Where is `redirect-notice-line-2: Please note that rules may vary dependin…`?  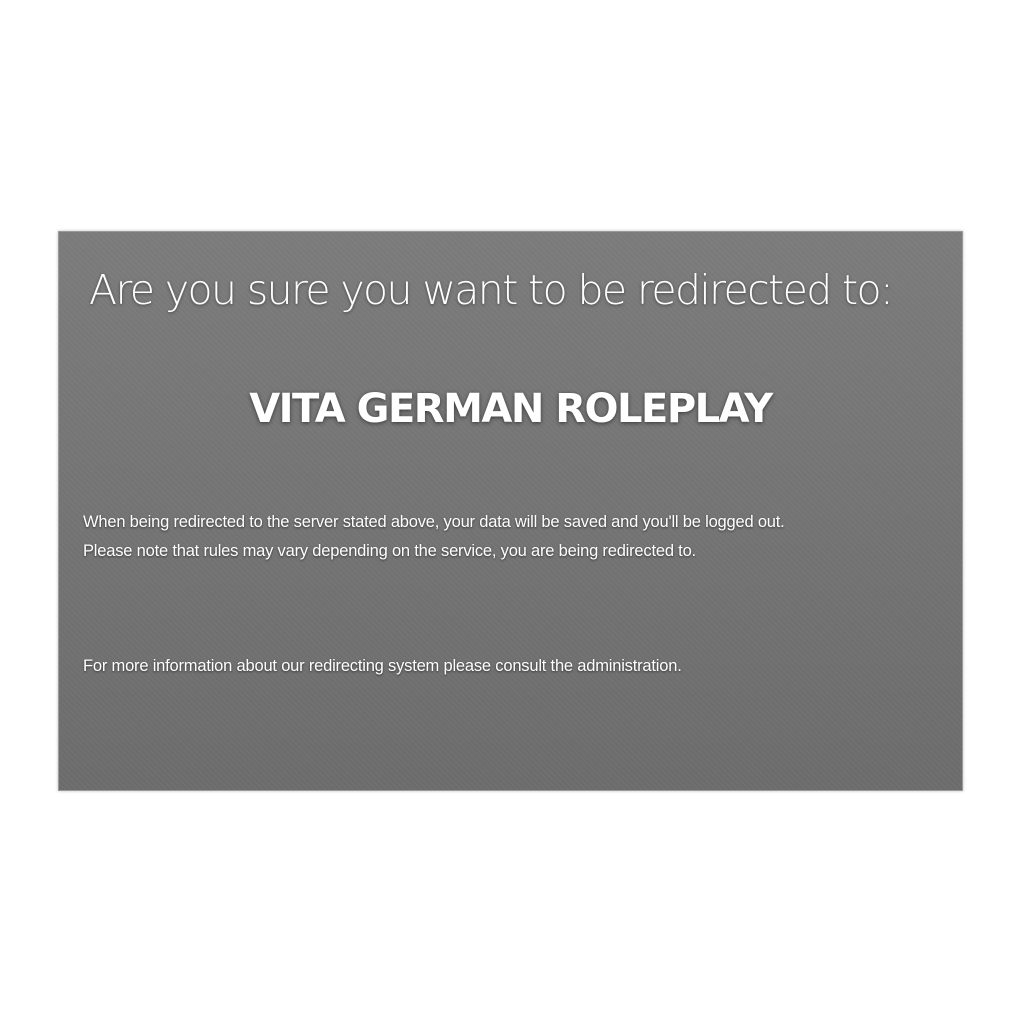
redirect-notice-line-2: Please note that rules may vary dependin… is located at coordinates (389, 551).